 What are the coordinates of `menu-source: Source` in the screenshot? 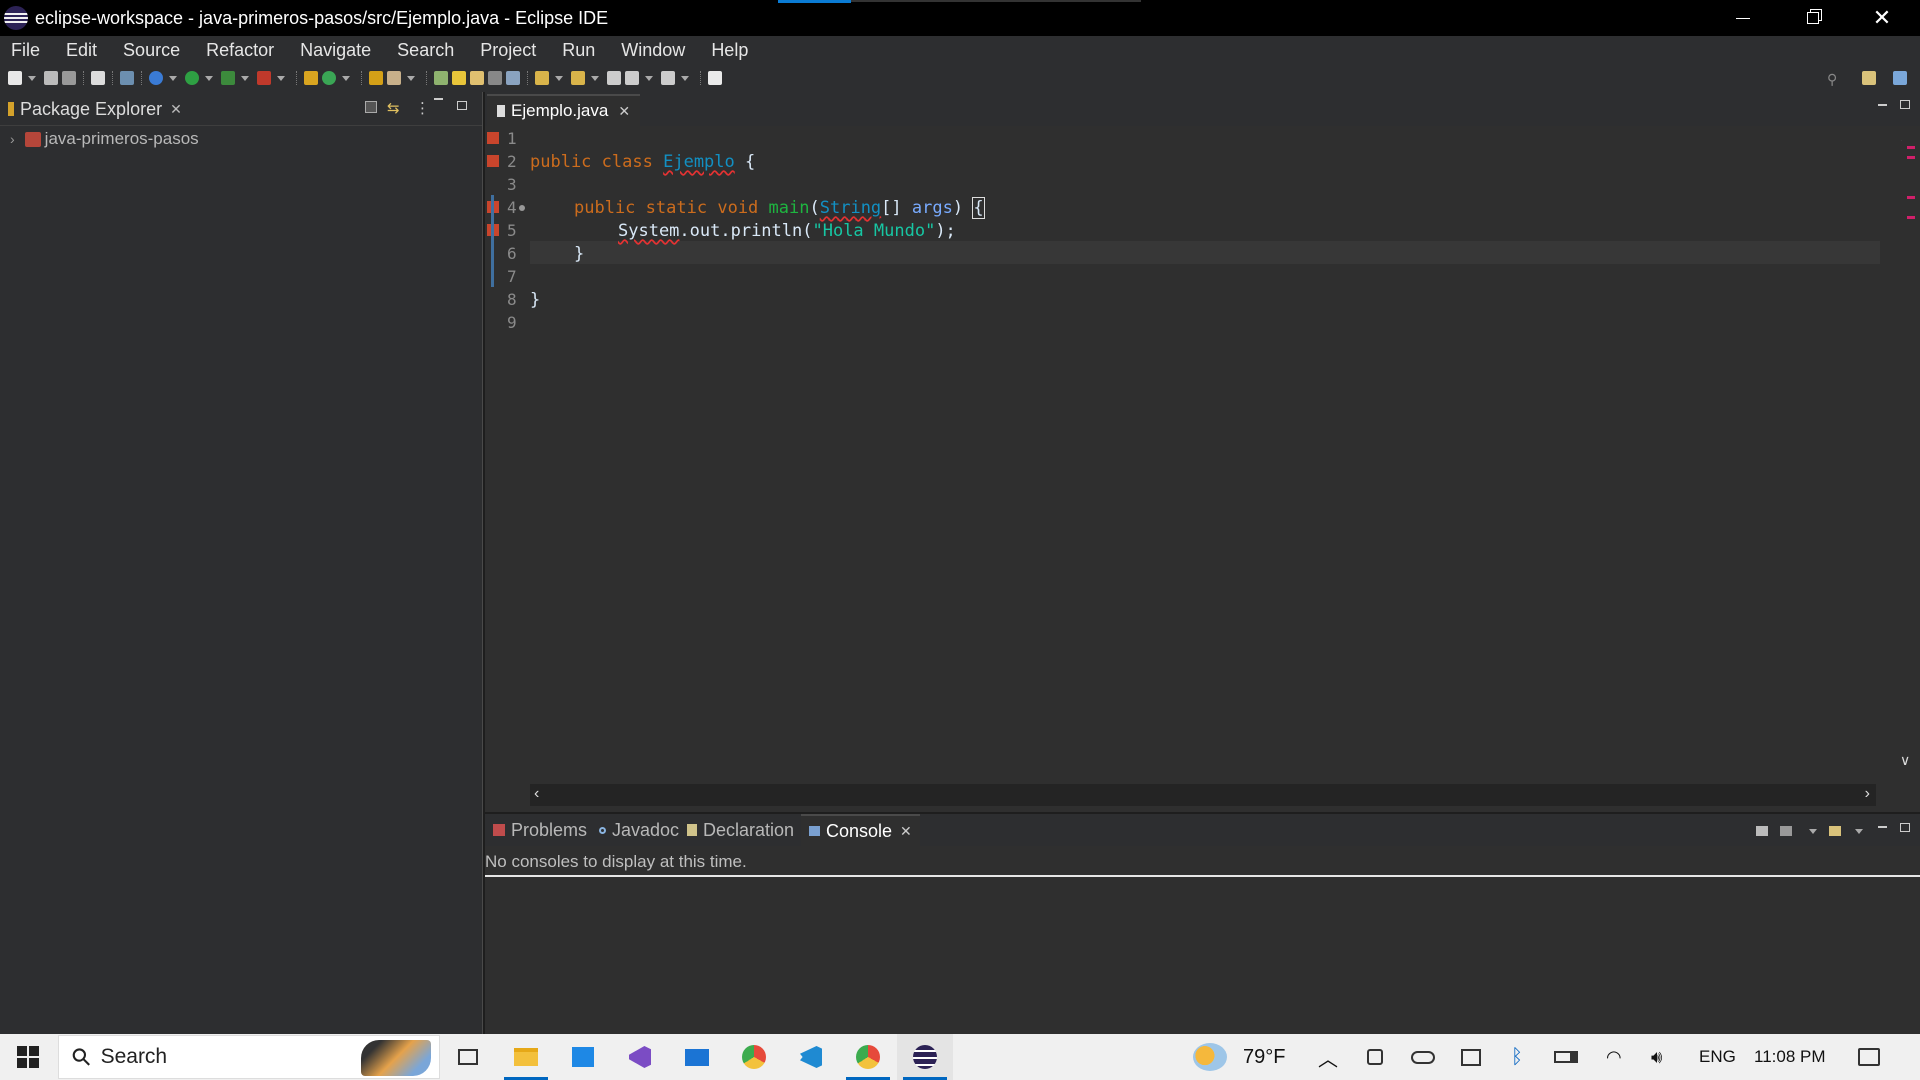 It's located at (153, 50).